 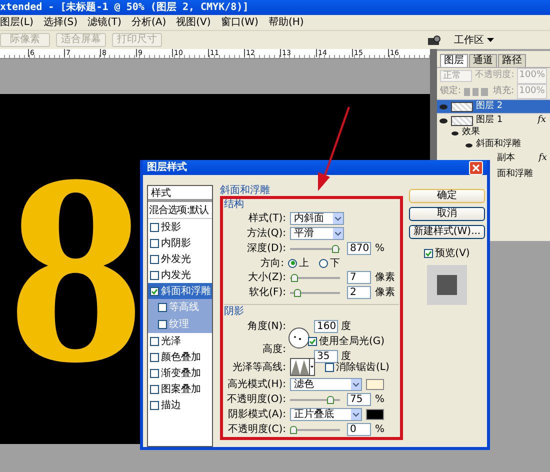 What do you see at coordinates (359, 399) in the screenshot?
I see `value-field: 75` at bounding box center [359, 399].